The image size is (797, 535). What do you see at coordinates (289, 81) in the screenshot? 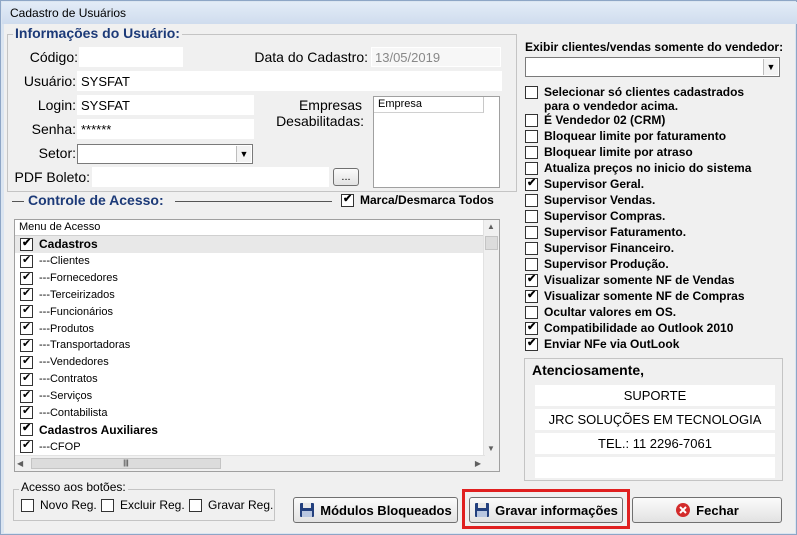
I see `usuario-field: SYSFAT` at bounding box center [289, 81].